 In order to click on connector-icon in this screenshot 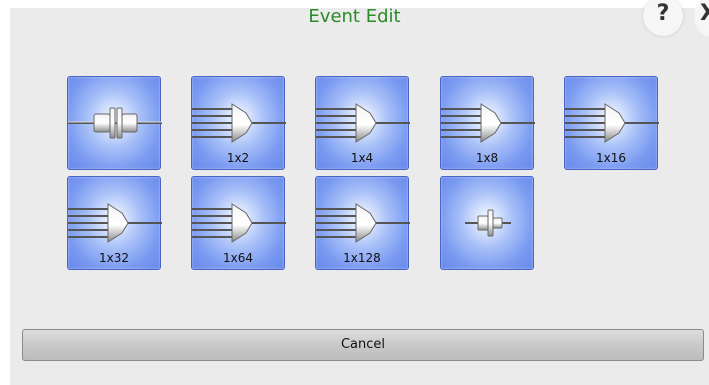, I will do `click(115, 123)`.